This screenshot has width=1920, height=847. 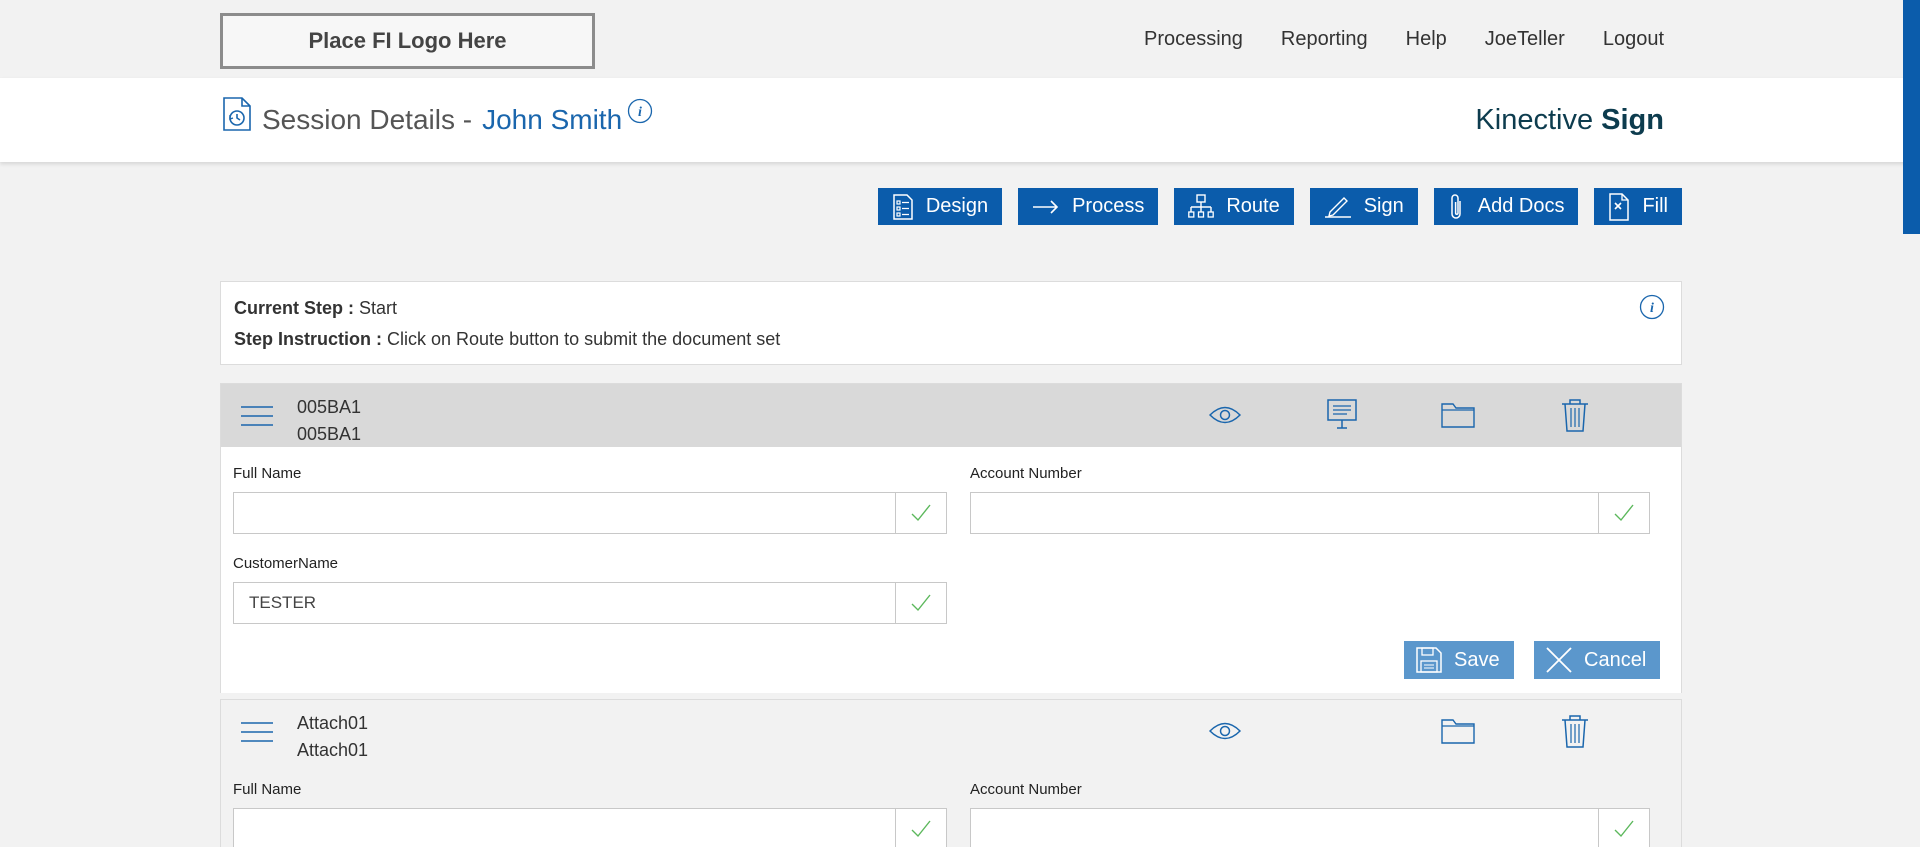 I want to click on session-history-icon, so click(x=237, y=114).